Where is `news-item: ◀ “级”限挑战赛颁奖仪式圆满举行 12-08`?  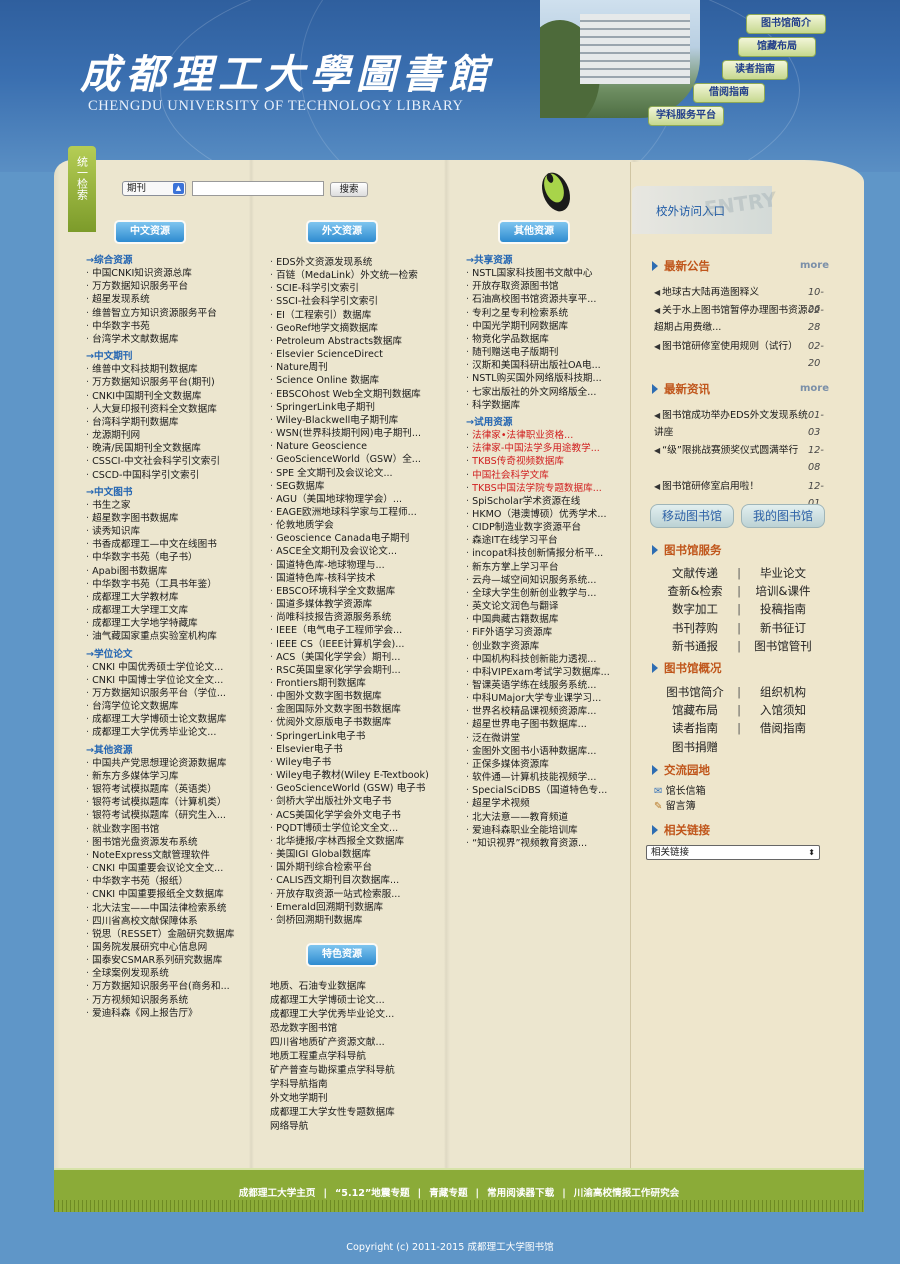
news-item: ◀ “级”限挑战赛颁奖仪式圆满举行 12-08 is located at coordinates (739, 457).